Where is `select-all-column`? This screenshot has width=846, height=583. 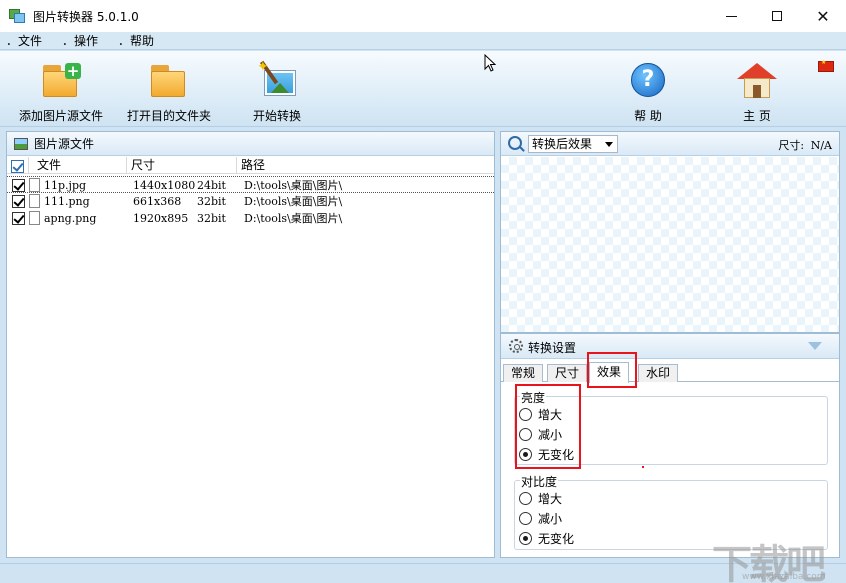 select-all-column is located at coordinates (18, 165).